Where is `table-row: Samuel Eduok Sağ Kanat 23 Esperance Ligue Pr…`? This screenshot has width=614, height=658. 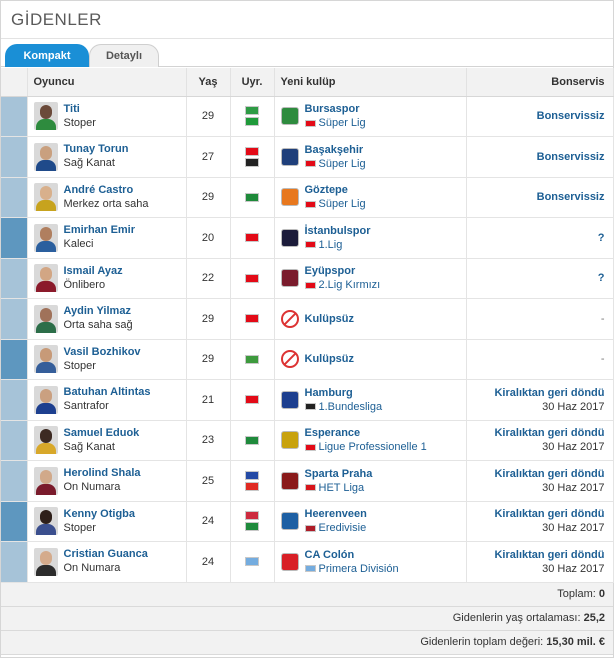
table-row: Samuel Eduok Sağ Kanat 23 Esperance Ligue Pr… is located at coordinates (307, 440).